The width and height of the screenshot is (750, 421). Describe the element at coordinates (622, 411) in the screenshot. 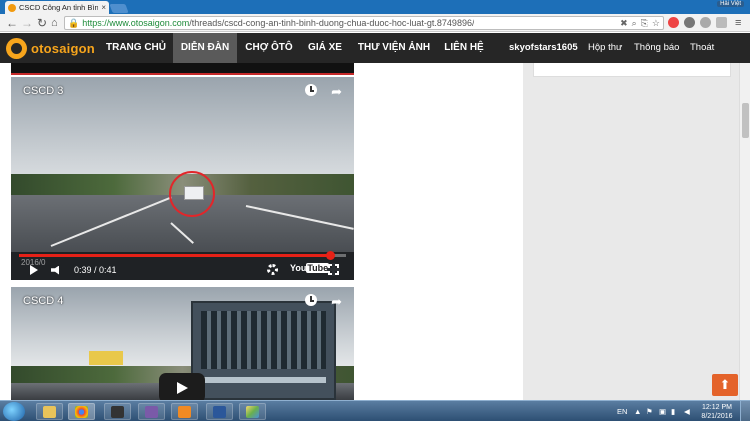

I see `language-indicator: EN` at that location.